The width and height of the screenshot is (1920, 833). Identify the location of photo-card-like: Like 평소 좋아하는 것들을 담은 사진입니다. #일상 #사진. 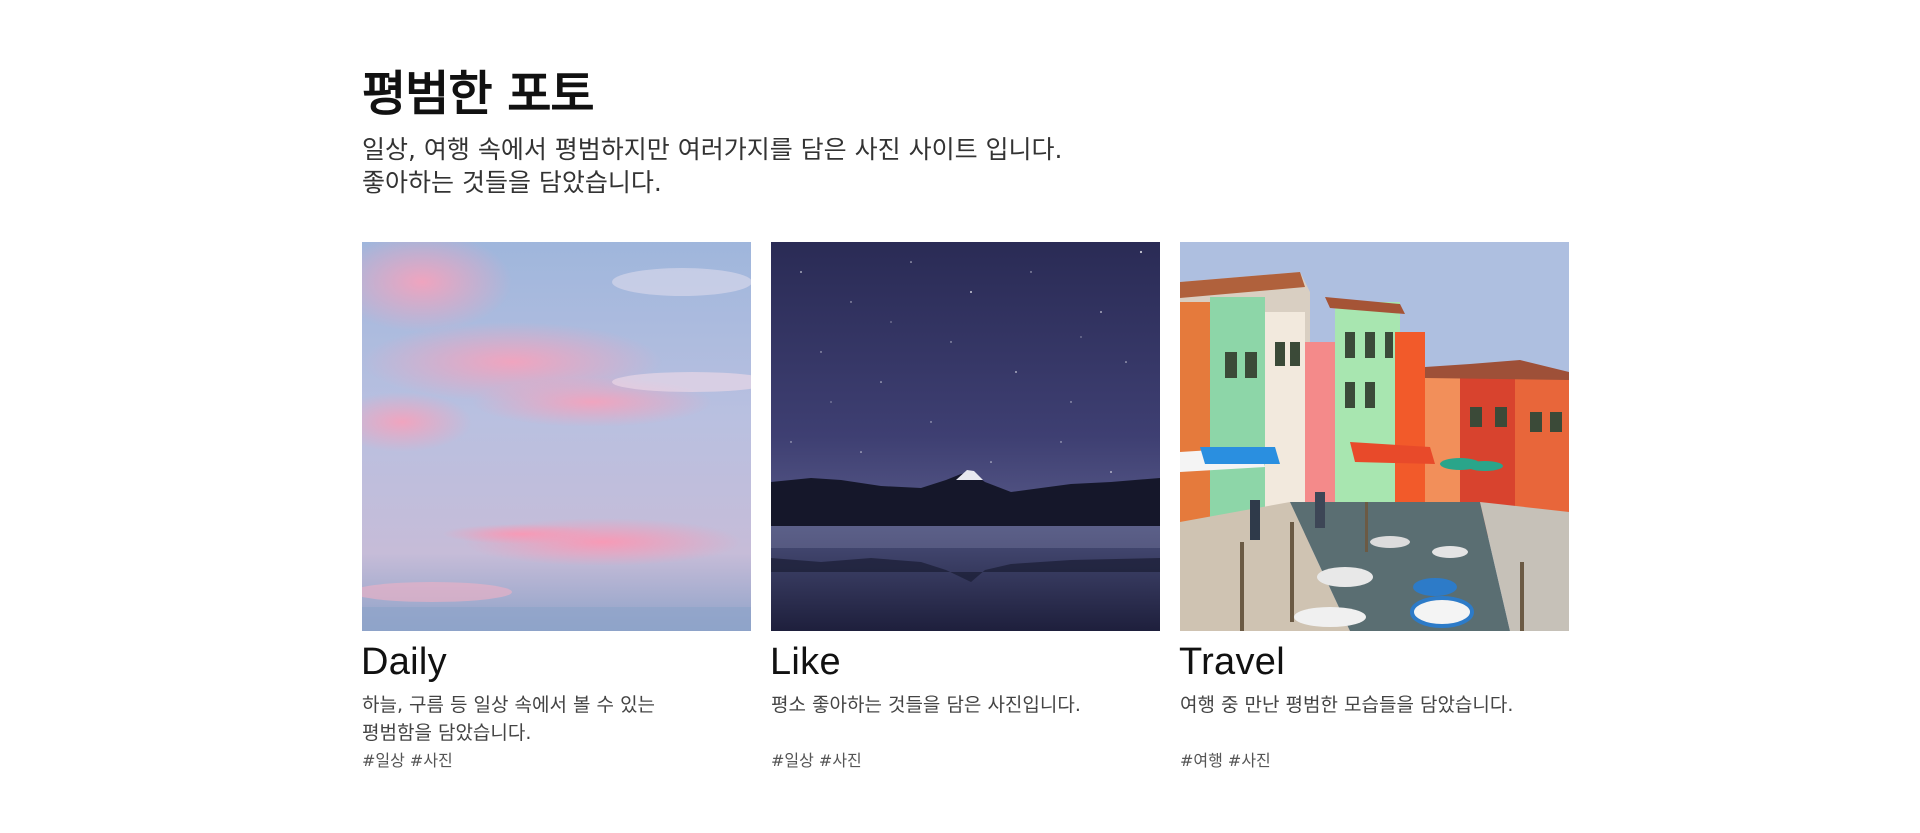
(965, 506).